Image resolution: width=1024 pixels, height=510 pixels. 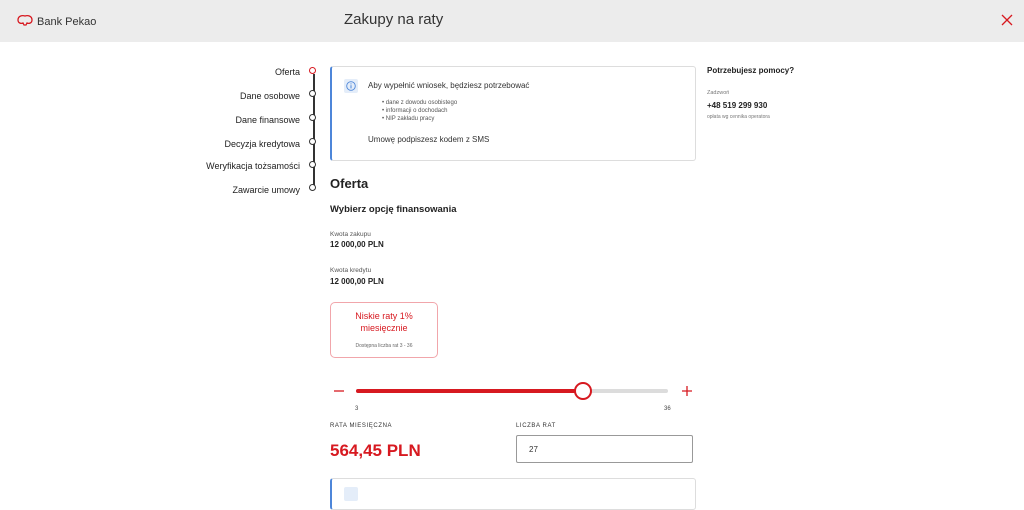 What do you see at coordinates (751, 70) in the screenshot?
I see `help-title: Potrzebujesz pomocy?` at bounding box center [751, 70].